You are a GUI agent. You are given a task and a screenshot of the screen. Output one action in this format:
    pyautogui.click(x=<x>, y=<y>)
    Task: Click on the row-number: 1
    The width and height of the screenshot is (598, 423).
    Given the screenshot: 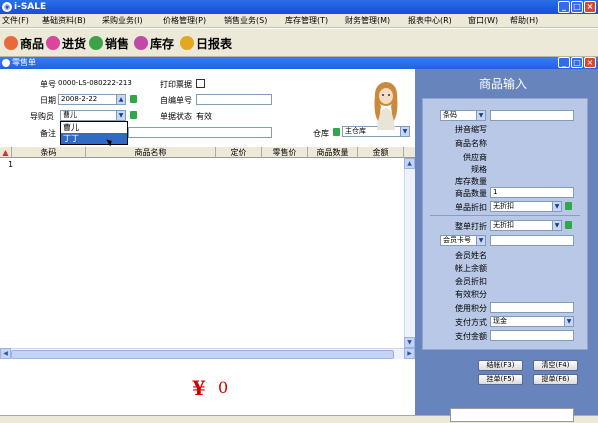 What is the action you would take?
    pyautogui.click(x=11, y=164)
    